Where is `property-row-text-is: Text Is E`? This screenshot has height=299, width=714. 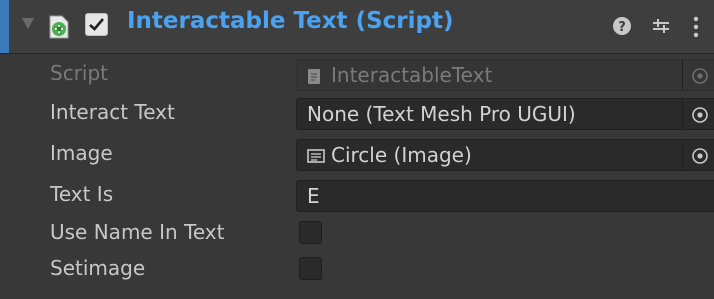
property-row-text-is: Text Is E is located at coordinates (357, 194).